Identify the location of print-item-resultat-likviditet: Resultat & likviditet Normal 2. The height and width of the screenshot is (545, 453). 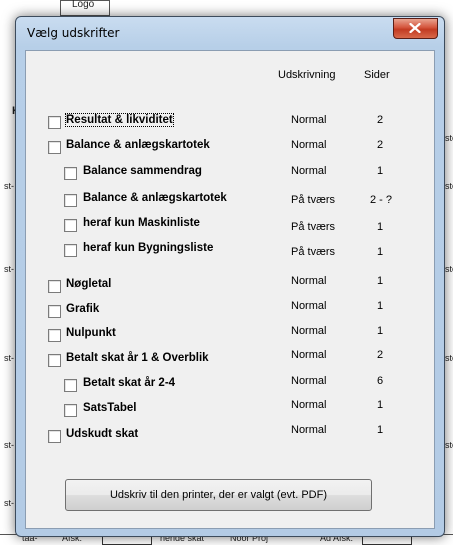
(230, 122).